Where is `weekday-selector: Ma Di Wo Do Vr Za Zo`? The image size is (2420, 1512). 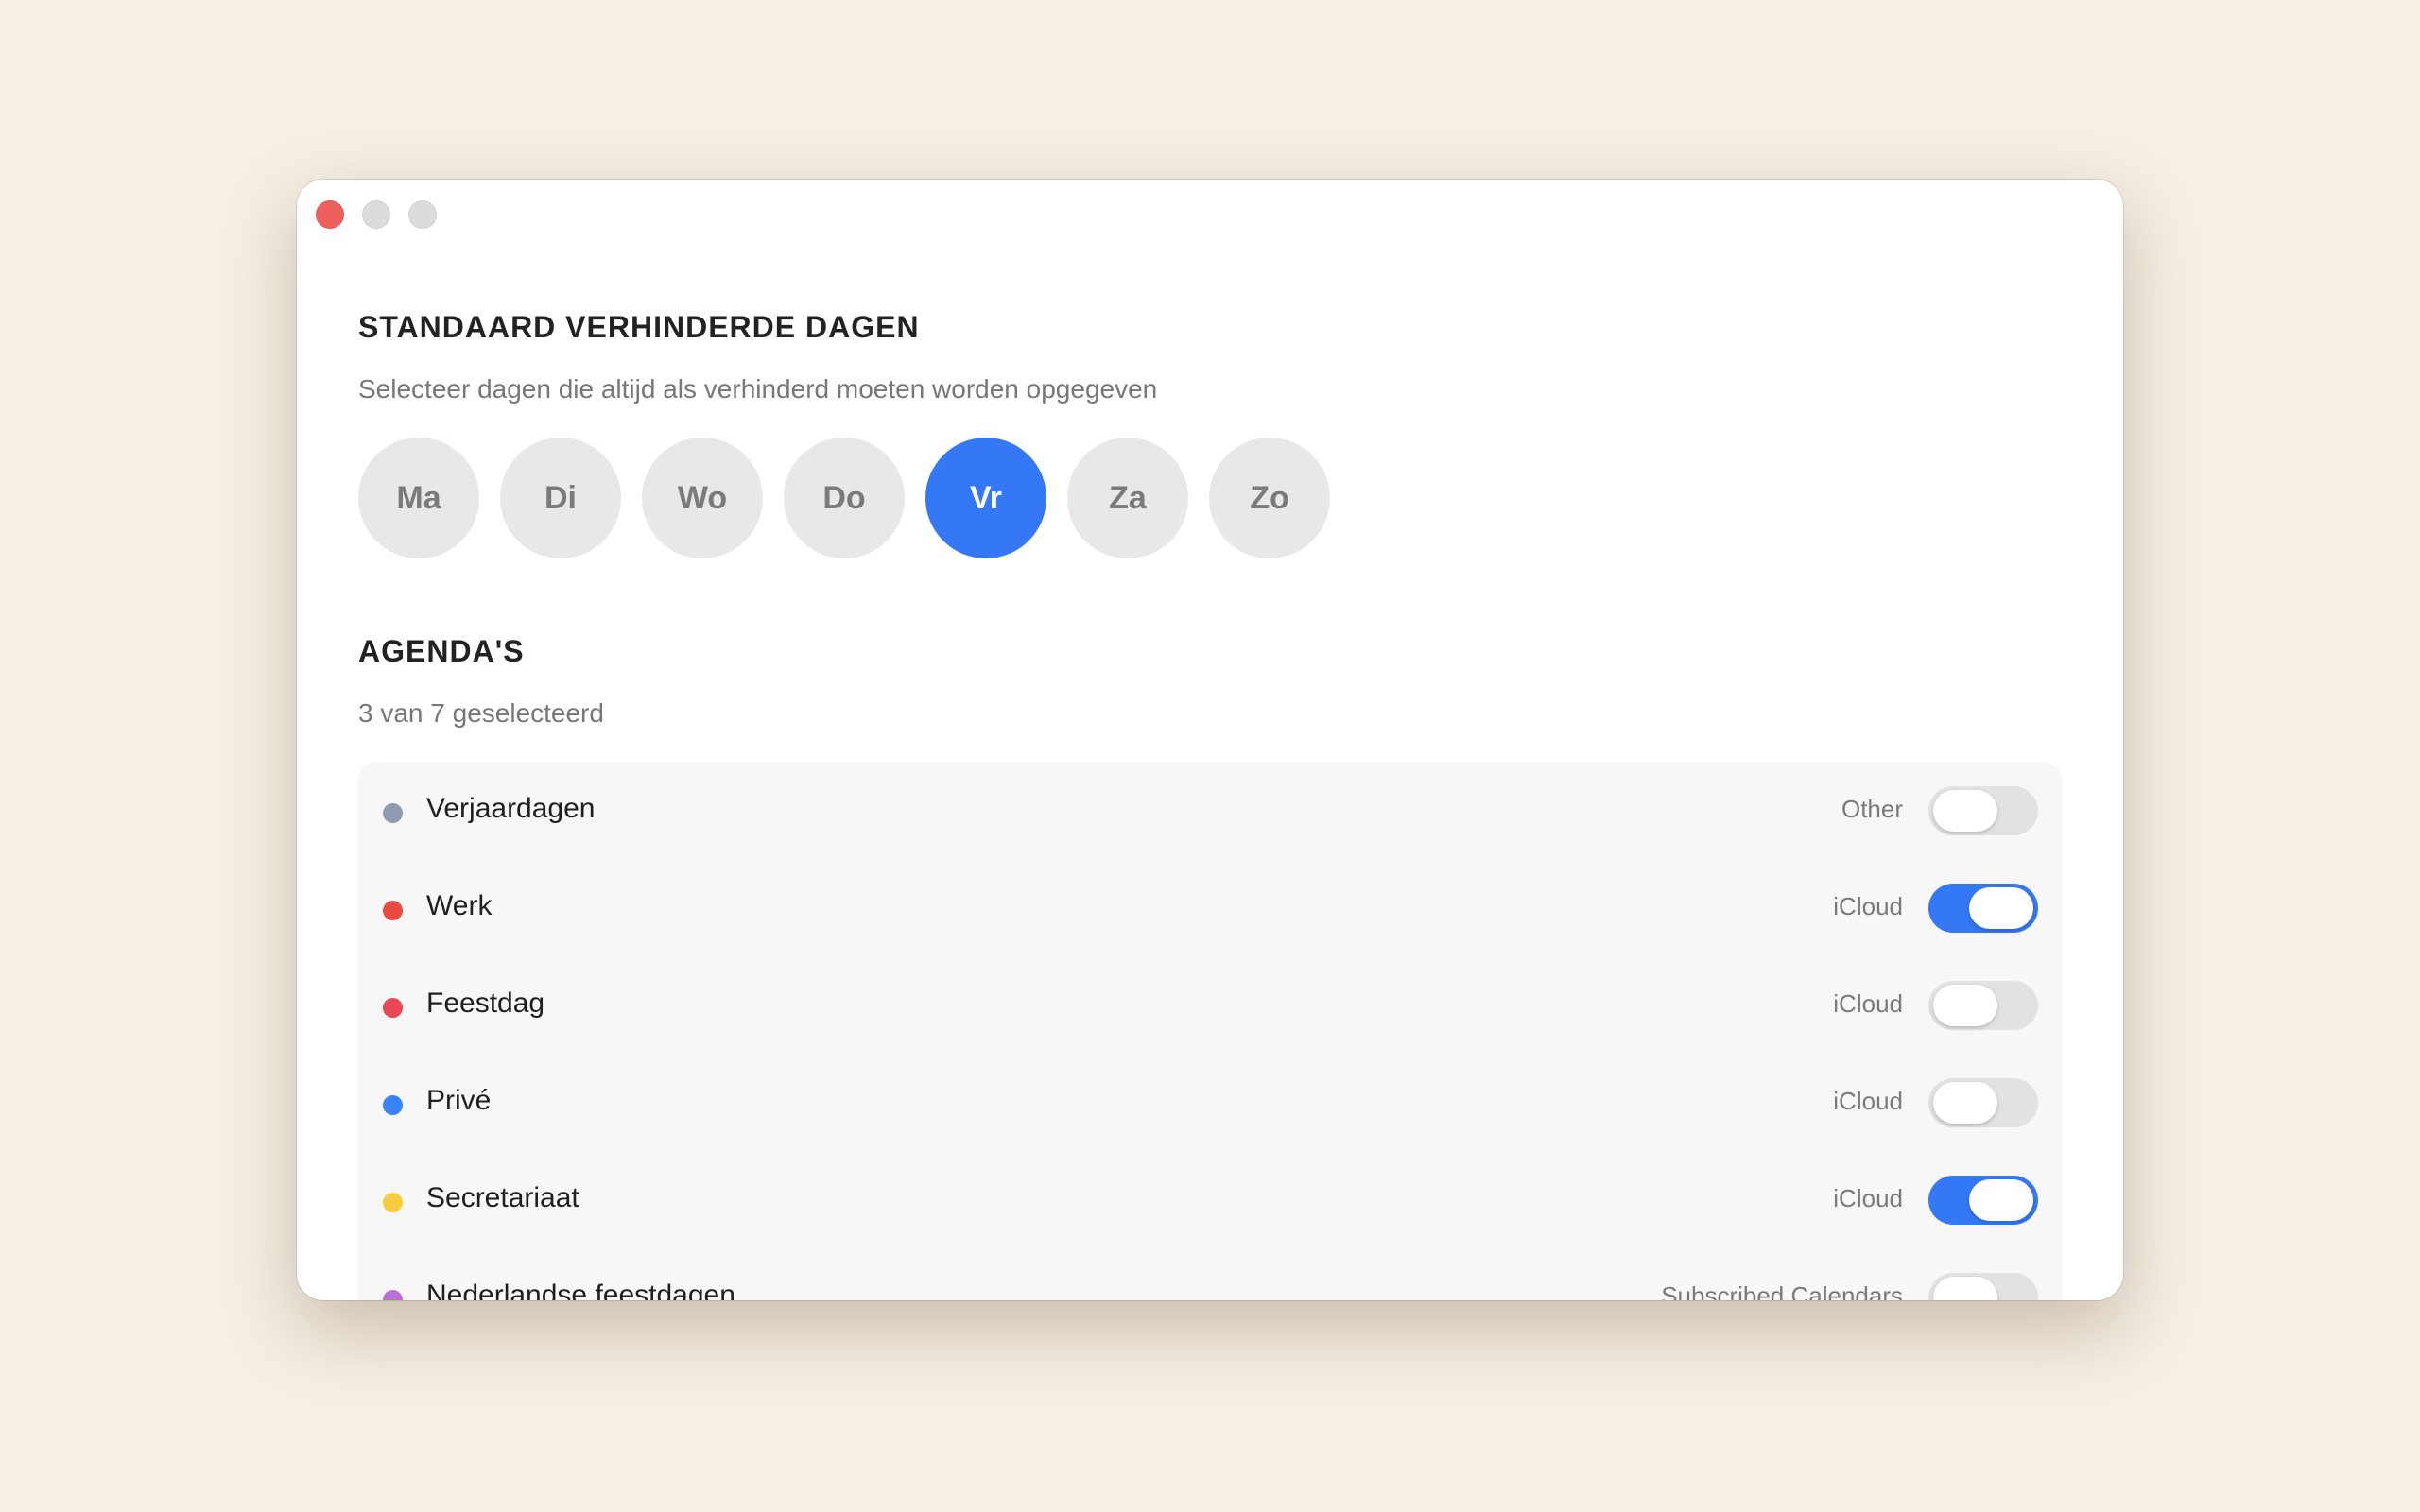
weekday-selector: Ma Di Wo Do Vr Za Zo is located at coordinates (844, 498).